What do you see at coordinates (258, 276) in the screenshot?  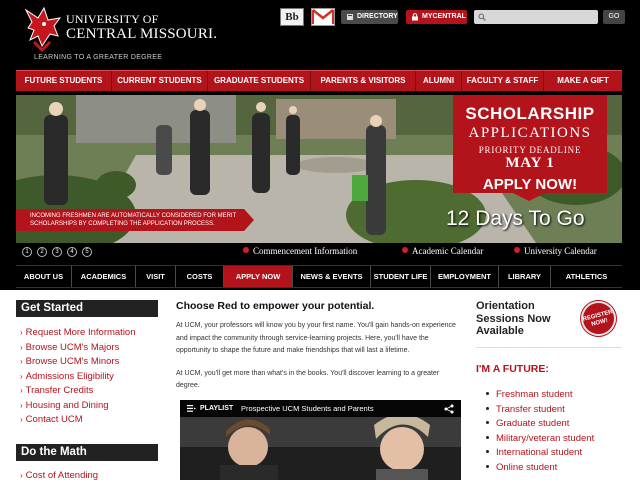 I see `nav-apply-now: APPLY NOW` at bounding box center [258, 276].